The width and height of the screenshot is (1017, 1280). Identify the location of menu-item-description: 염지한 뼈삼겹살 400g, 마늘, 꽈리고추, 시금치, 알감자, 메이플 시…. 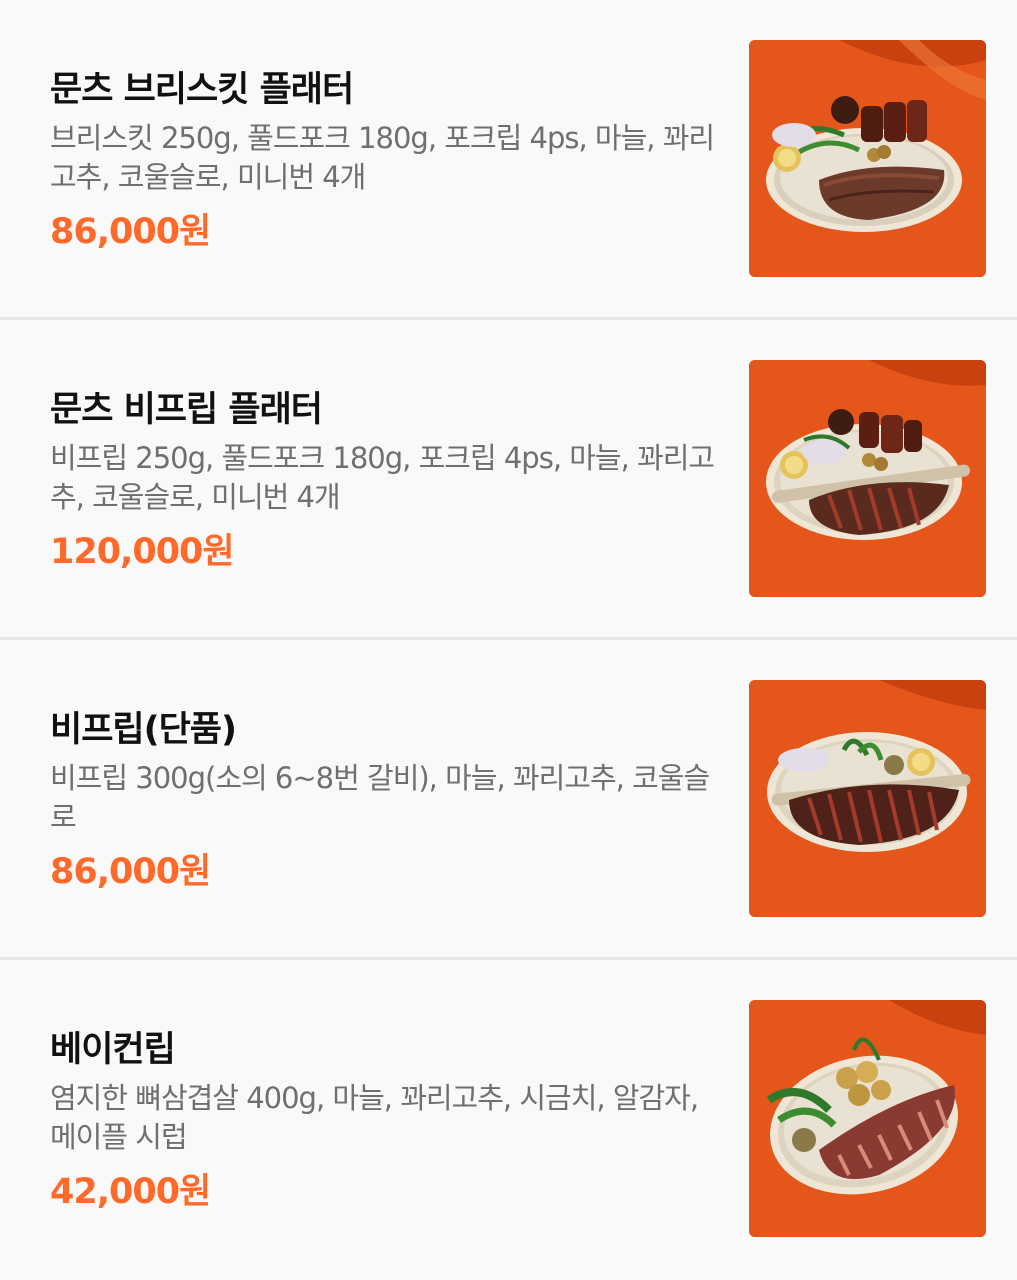
(374, 1117).